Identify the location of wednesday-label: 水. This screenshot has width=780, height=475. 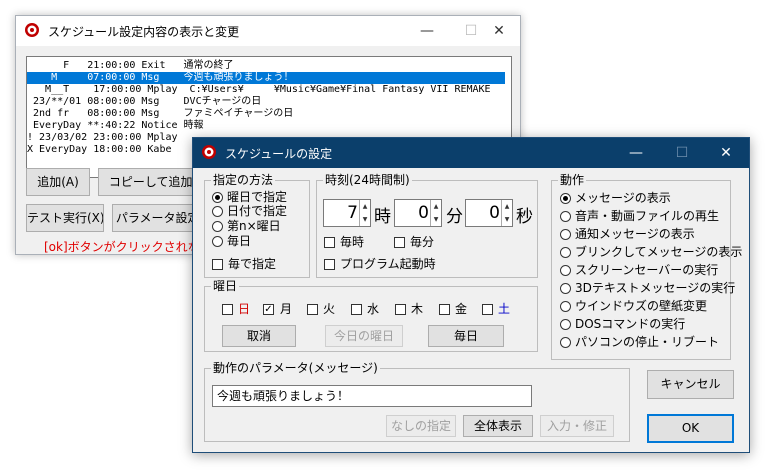
(373, 309).